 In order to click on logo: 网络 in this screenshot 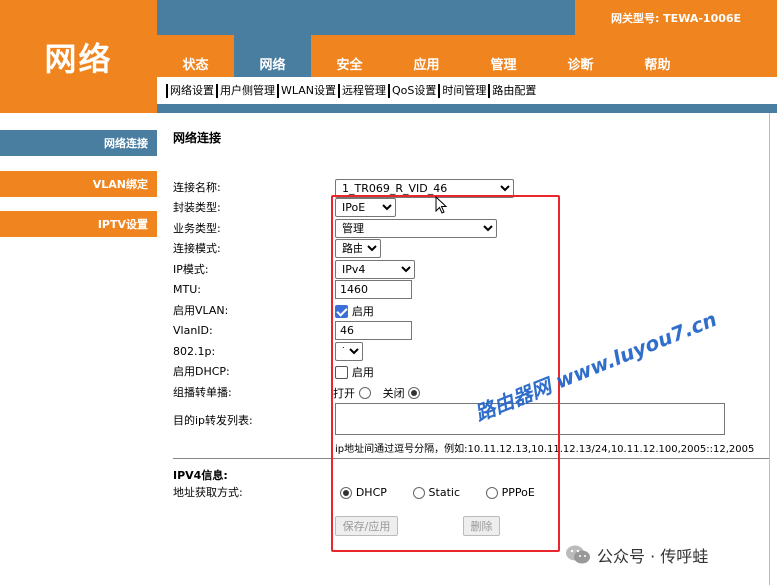, I will do `click(78, 56)`.